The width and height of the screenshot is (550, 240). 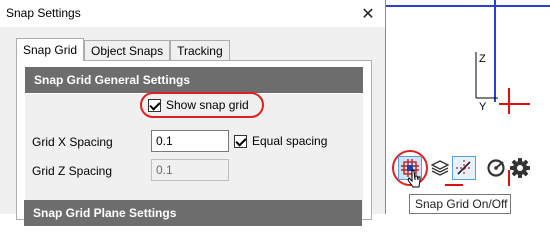 I want to click on grid-x-spacing-label: Grid X Spacing, so click(x=72, y=142).